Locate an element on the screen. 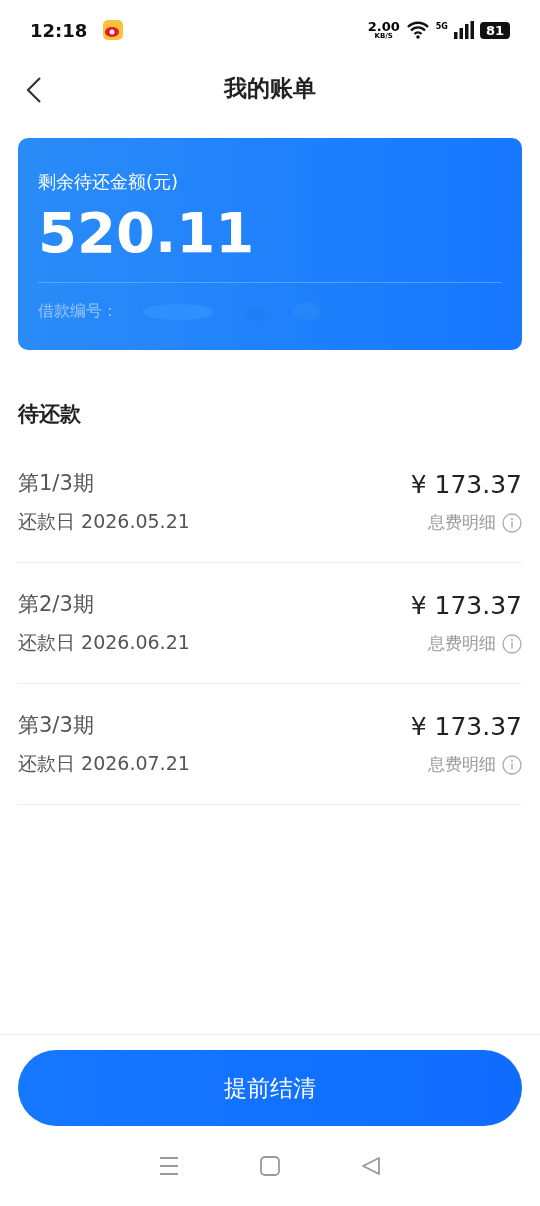 The image size is (540, 1206). settle-early-button: 提前结清 is located at coordinates (270, 1088).